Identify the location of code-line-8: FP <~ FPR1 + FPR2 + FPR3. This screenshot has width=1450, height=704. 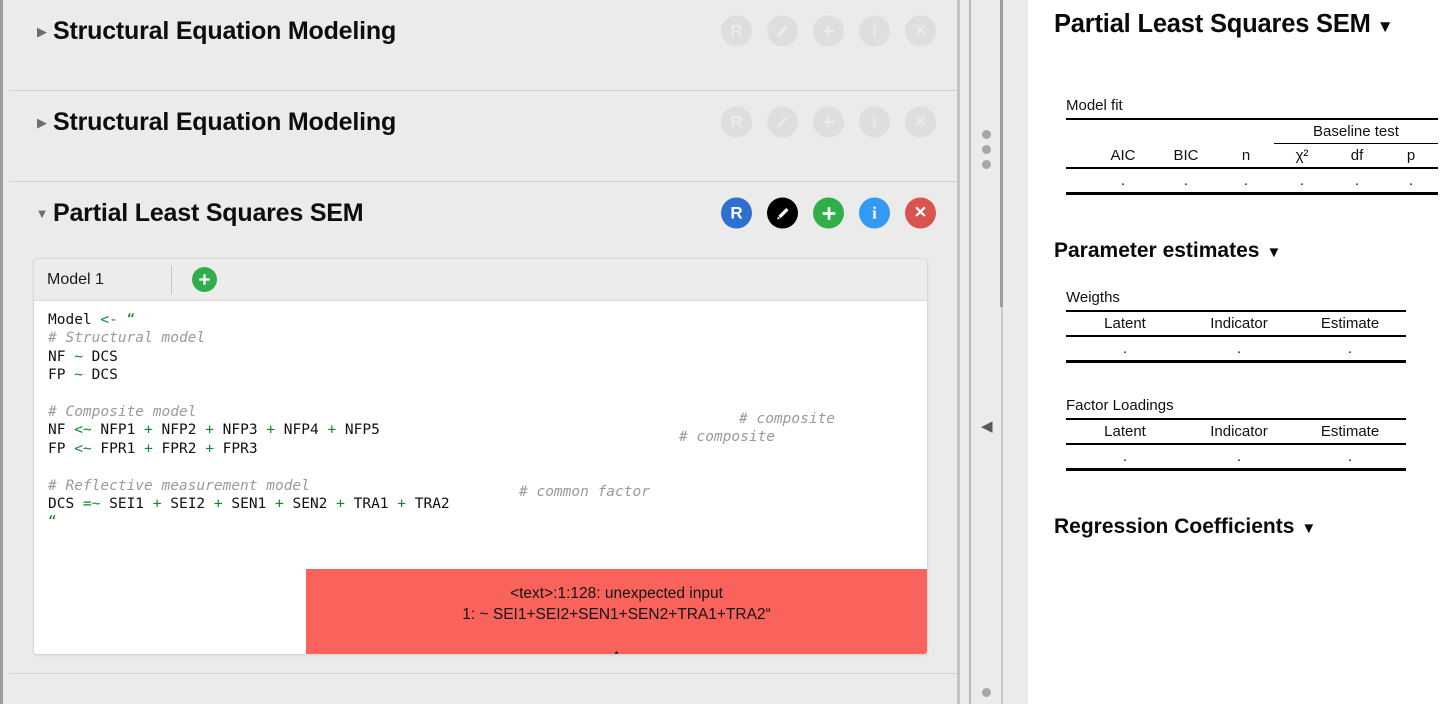
(153, 448).